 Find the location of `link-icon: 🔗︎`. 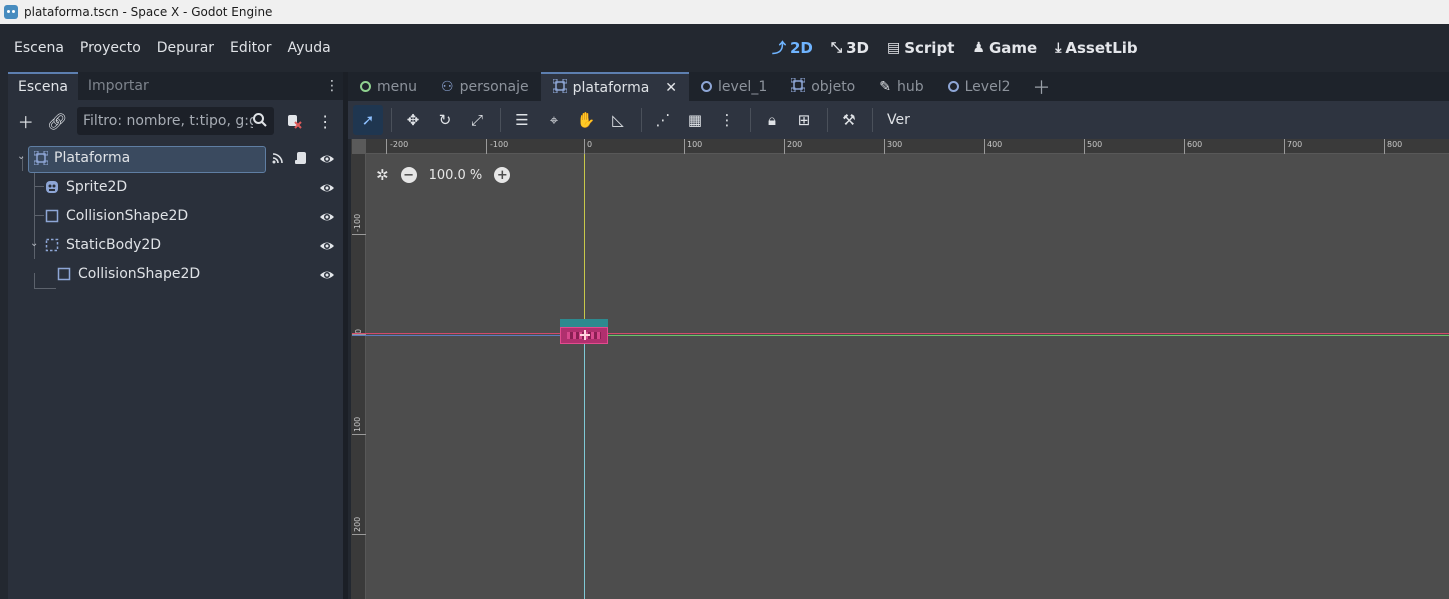

link-icon: 🔗︎ is located at coordinates (58, 121).